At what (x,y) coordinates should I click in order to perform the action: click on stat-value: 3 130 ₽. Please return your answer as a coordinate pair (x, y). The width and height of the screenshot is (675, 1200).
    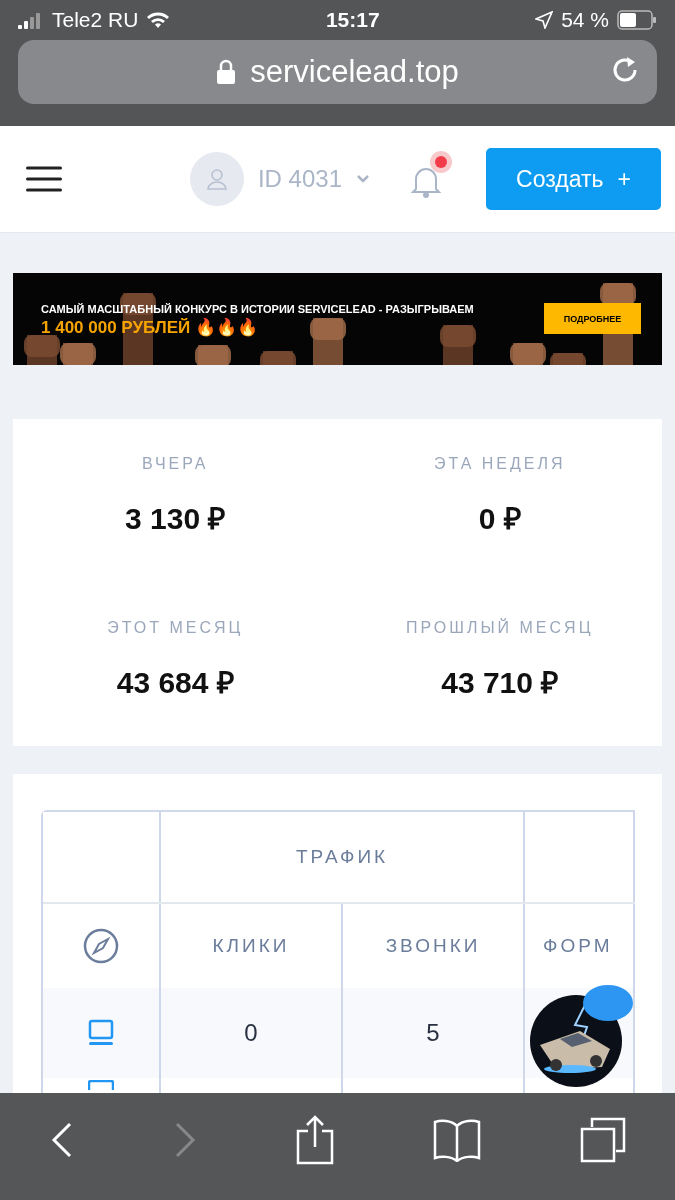
    Looking at the image, I should click on (175, 519).